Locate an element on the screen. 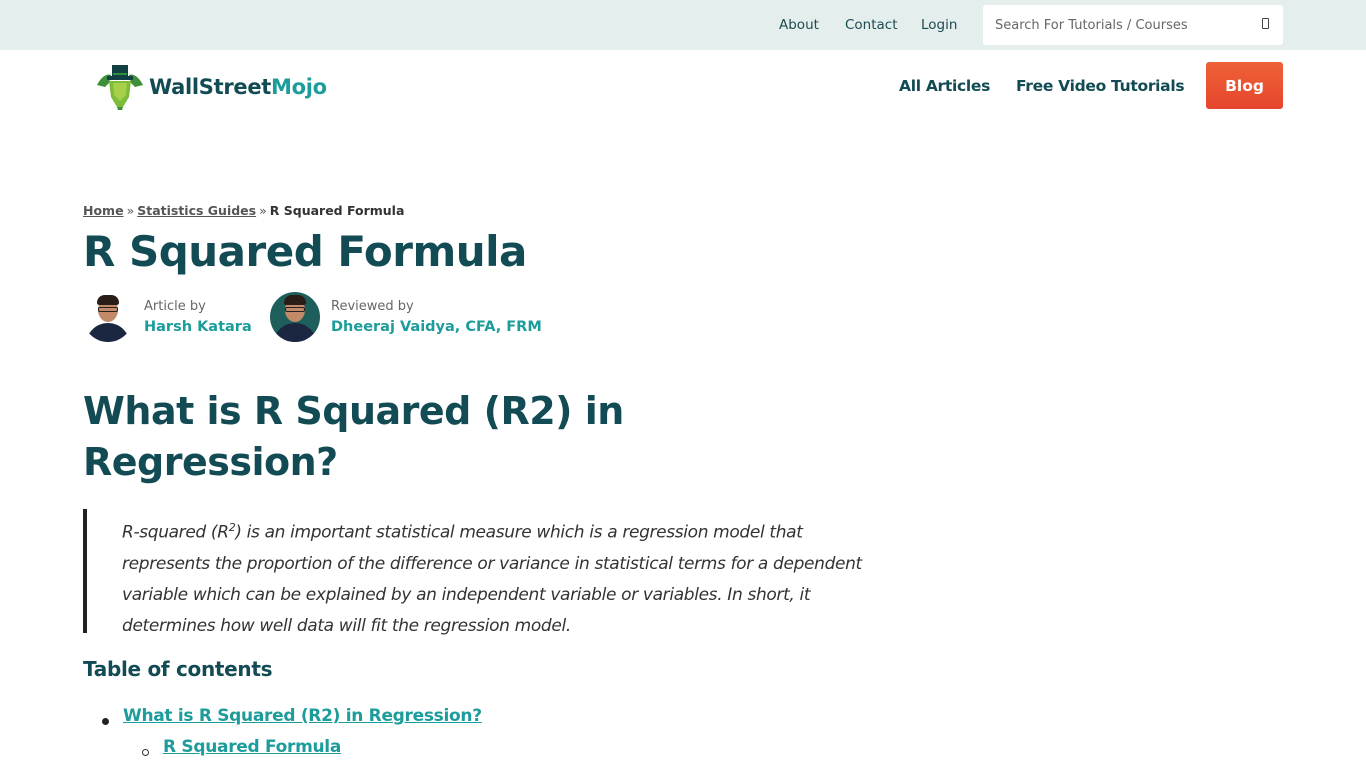  toc-item: What is R Squared (R2) in Regression? is located at coordinates (282, 721).